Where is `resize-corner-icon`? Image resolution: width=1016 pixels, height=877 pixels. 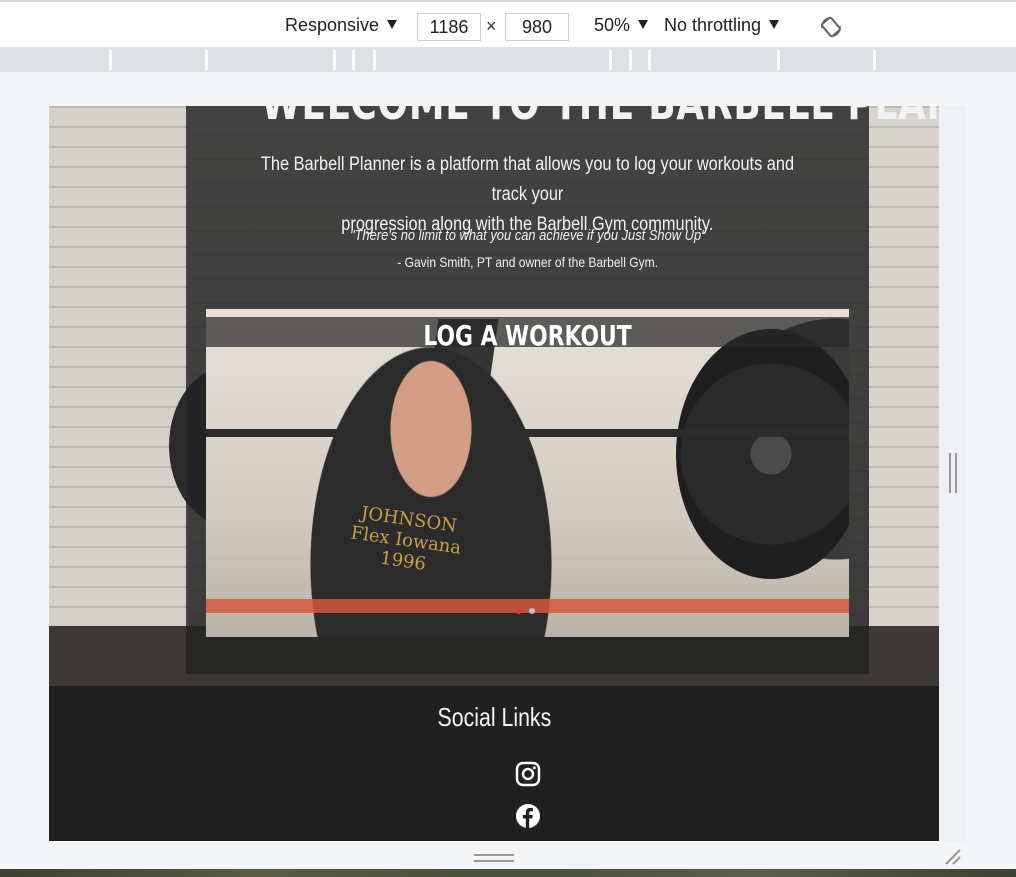
resize-corner-icon is located at coordinates (953, 857).